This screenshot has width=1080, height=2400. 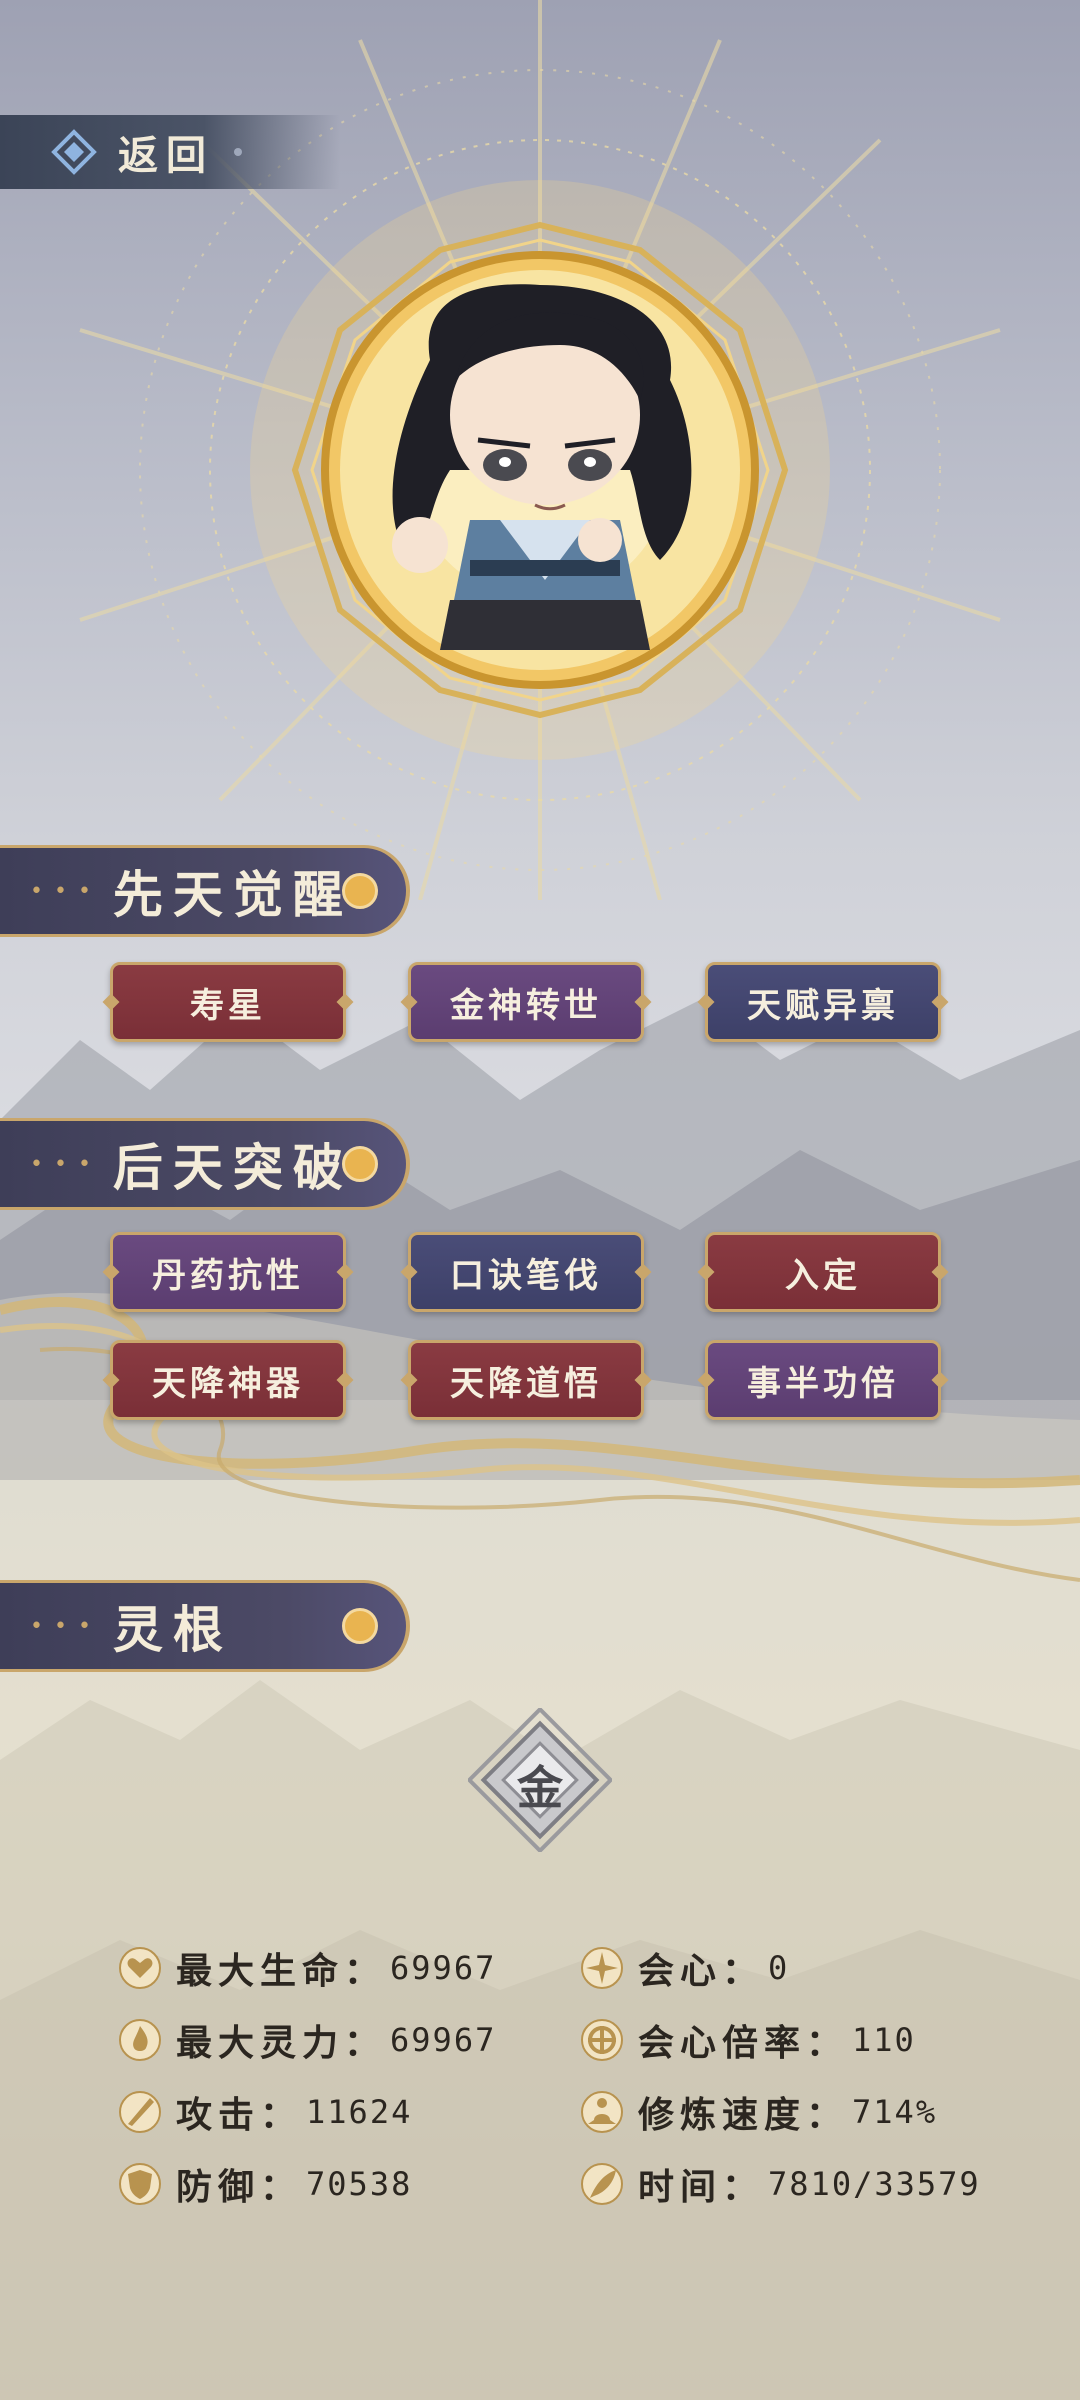 I want to click on talent-label: 口诀笔伐, so click(x=526, y=1275).